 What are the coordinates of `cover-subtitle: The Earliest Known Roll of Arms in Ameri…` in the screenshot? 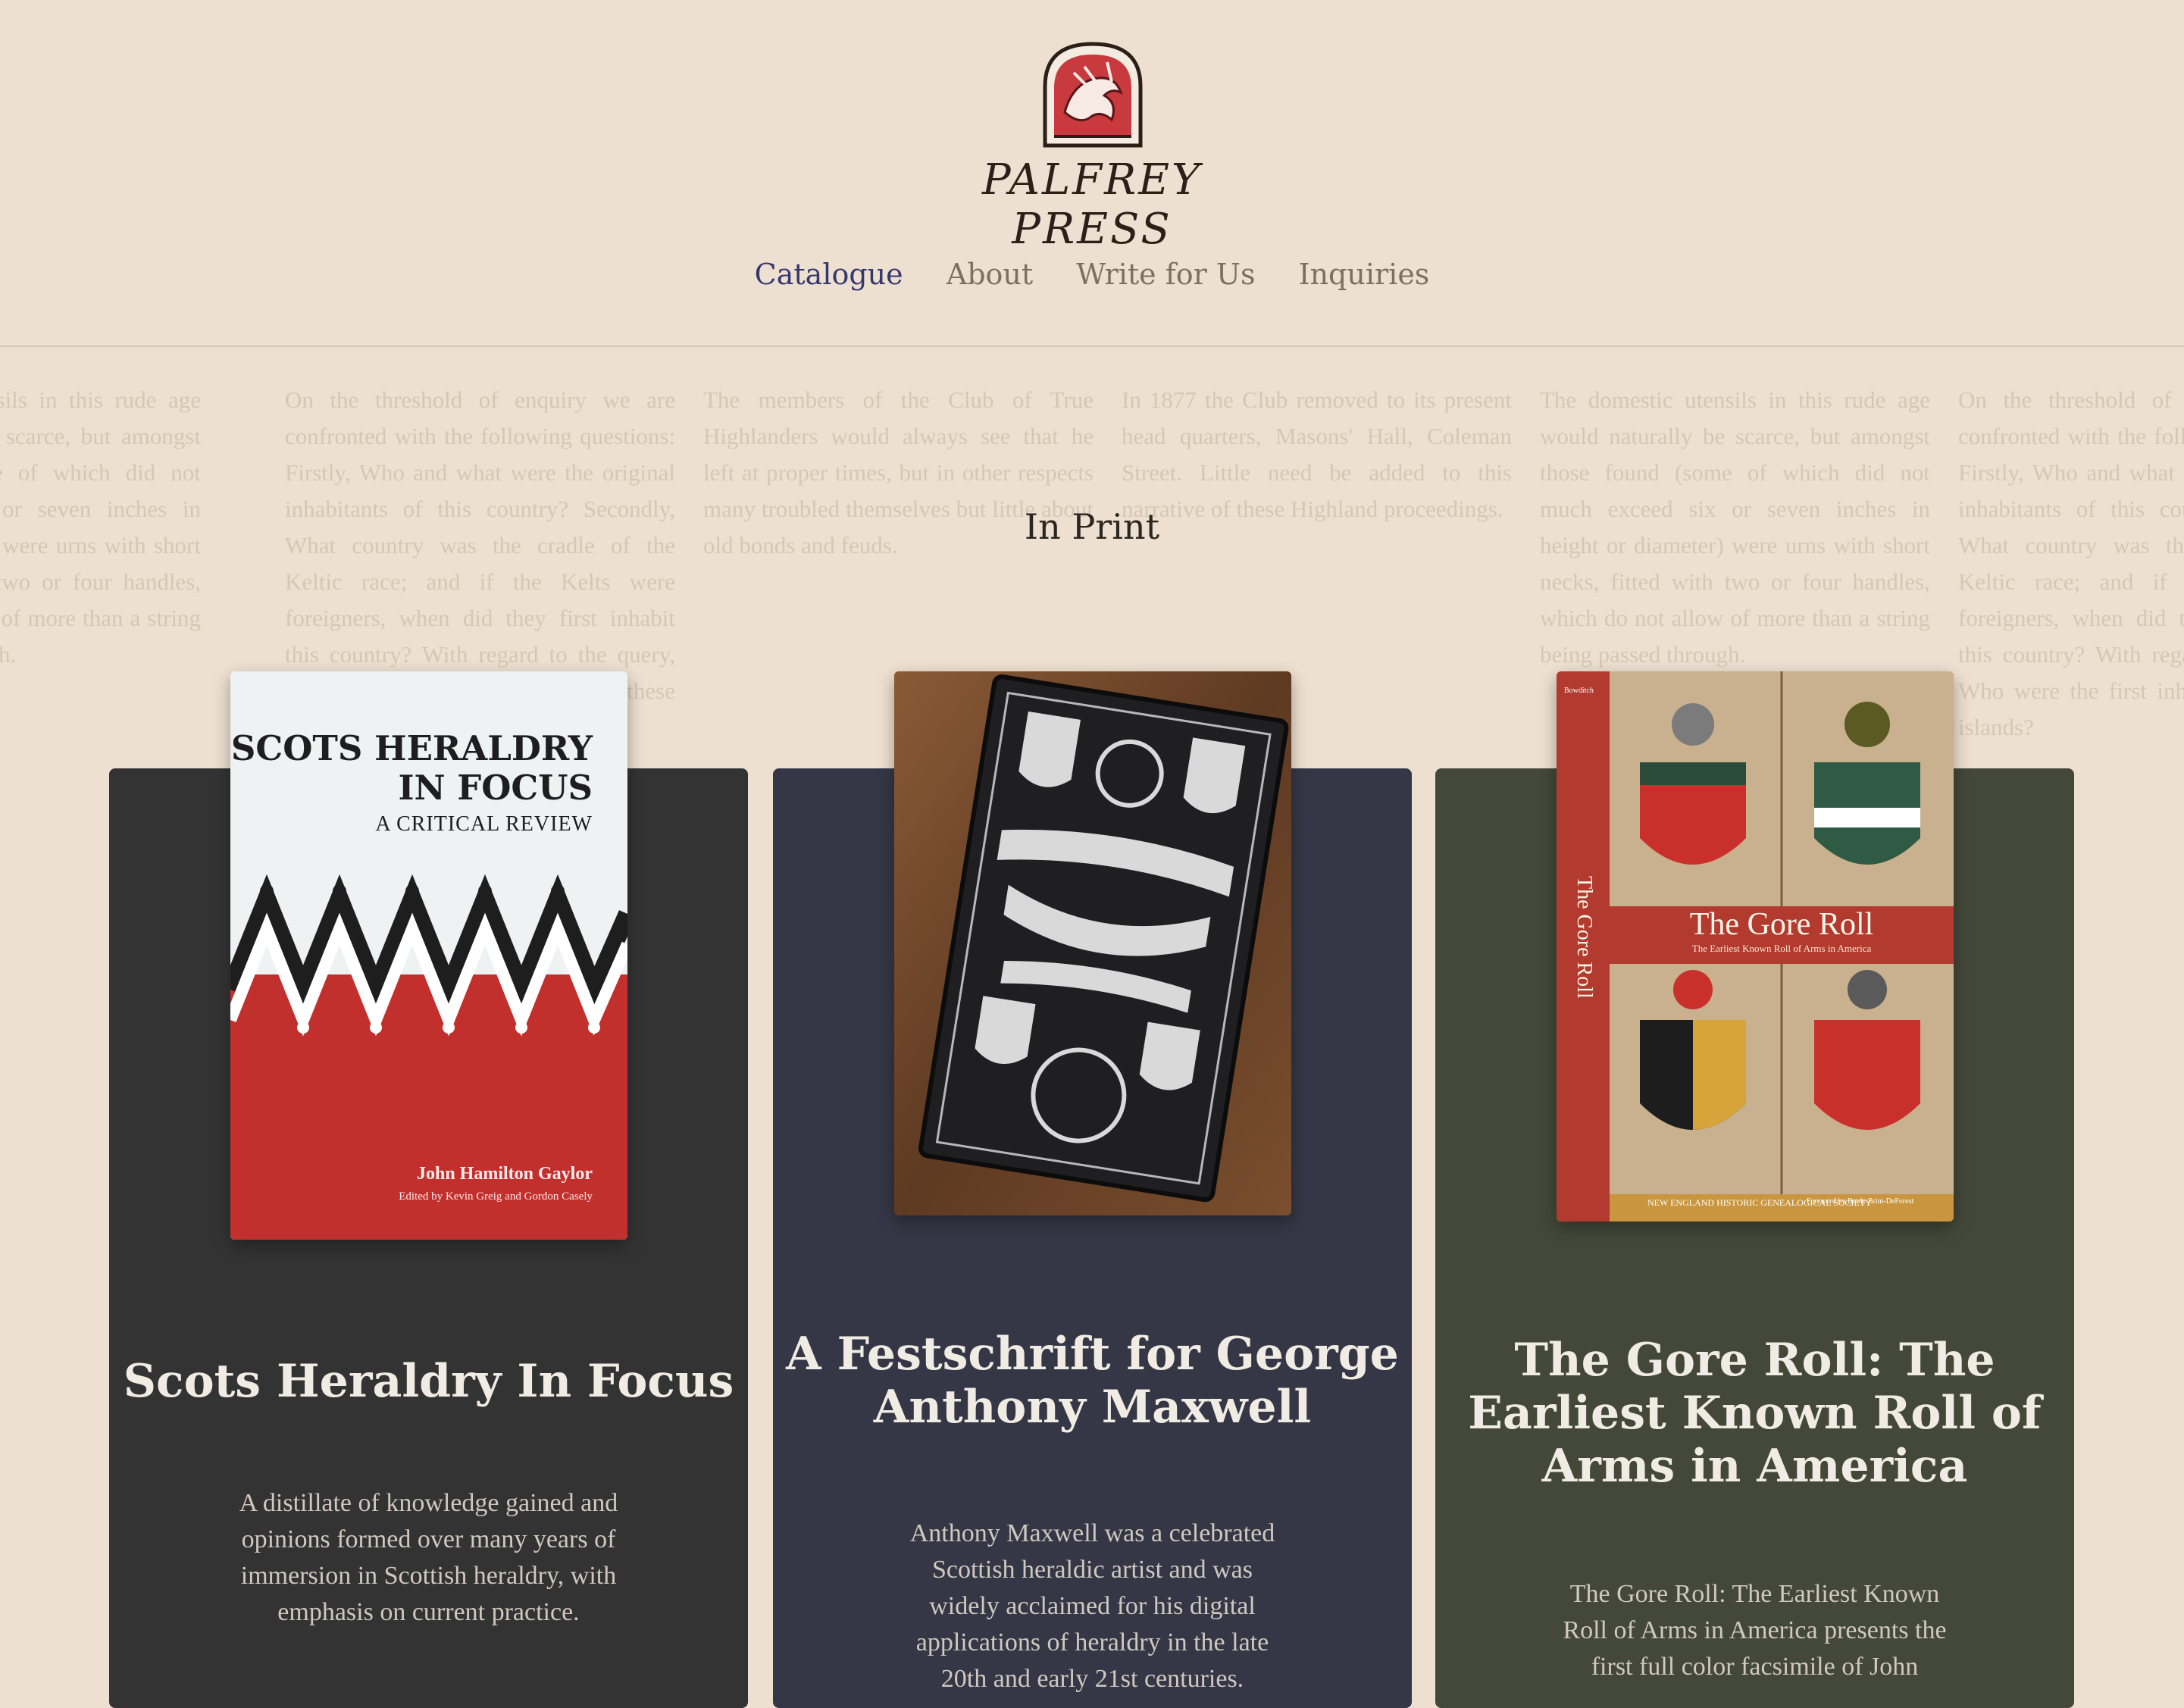 It's located at (1781, 948).